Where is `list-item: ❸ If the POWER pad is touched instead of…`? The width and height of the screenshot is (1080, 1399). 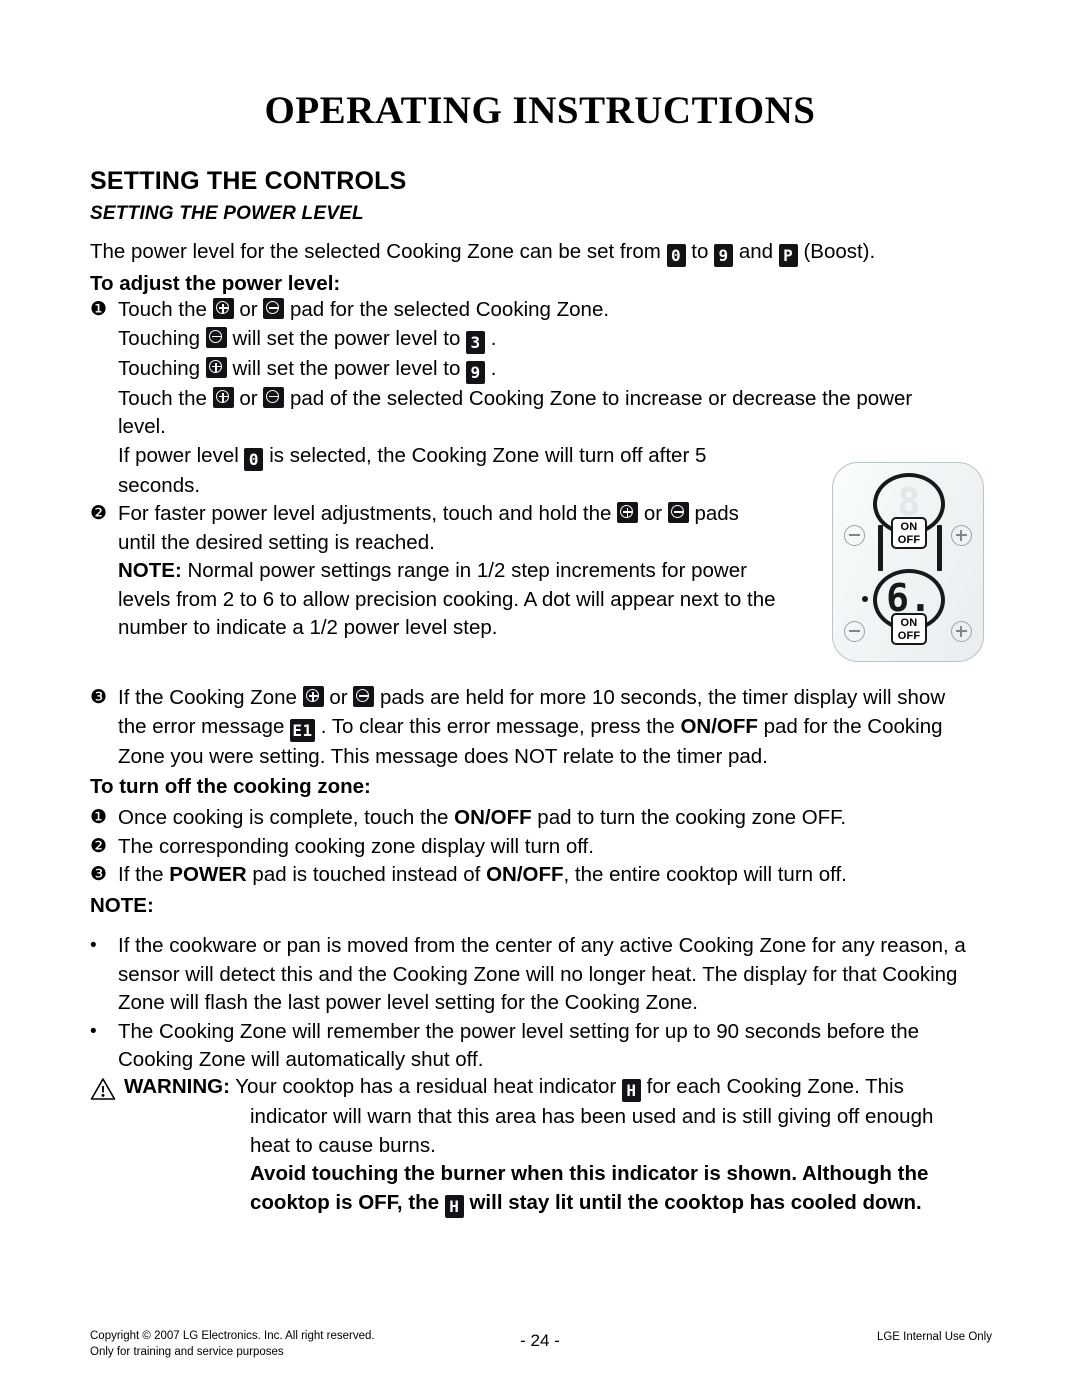 list-item: ❸ If the POWER pad is touched instead of… is located at coordinates (540, 875).